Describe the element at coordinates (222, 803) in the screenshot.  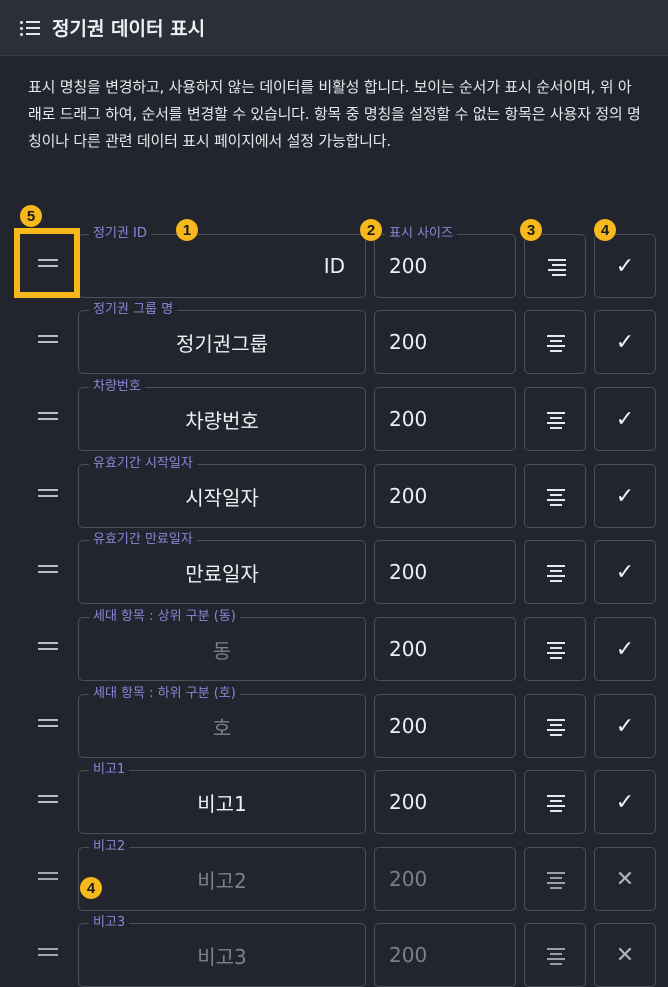
I see `display-name-value: 비고1` at that location.